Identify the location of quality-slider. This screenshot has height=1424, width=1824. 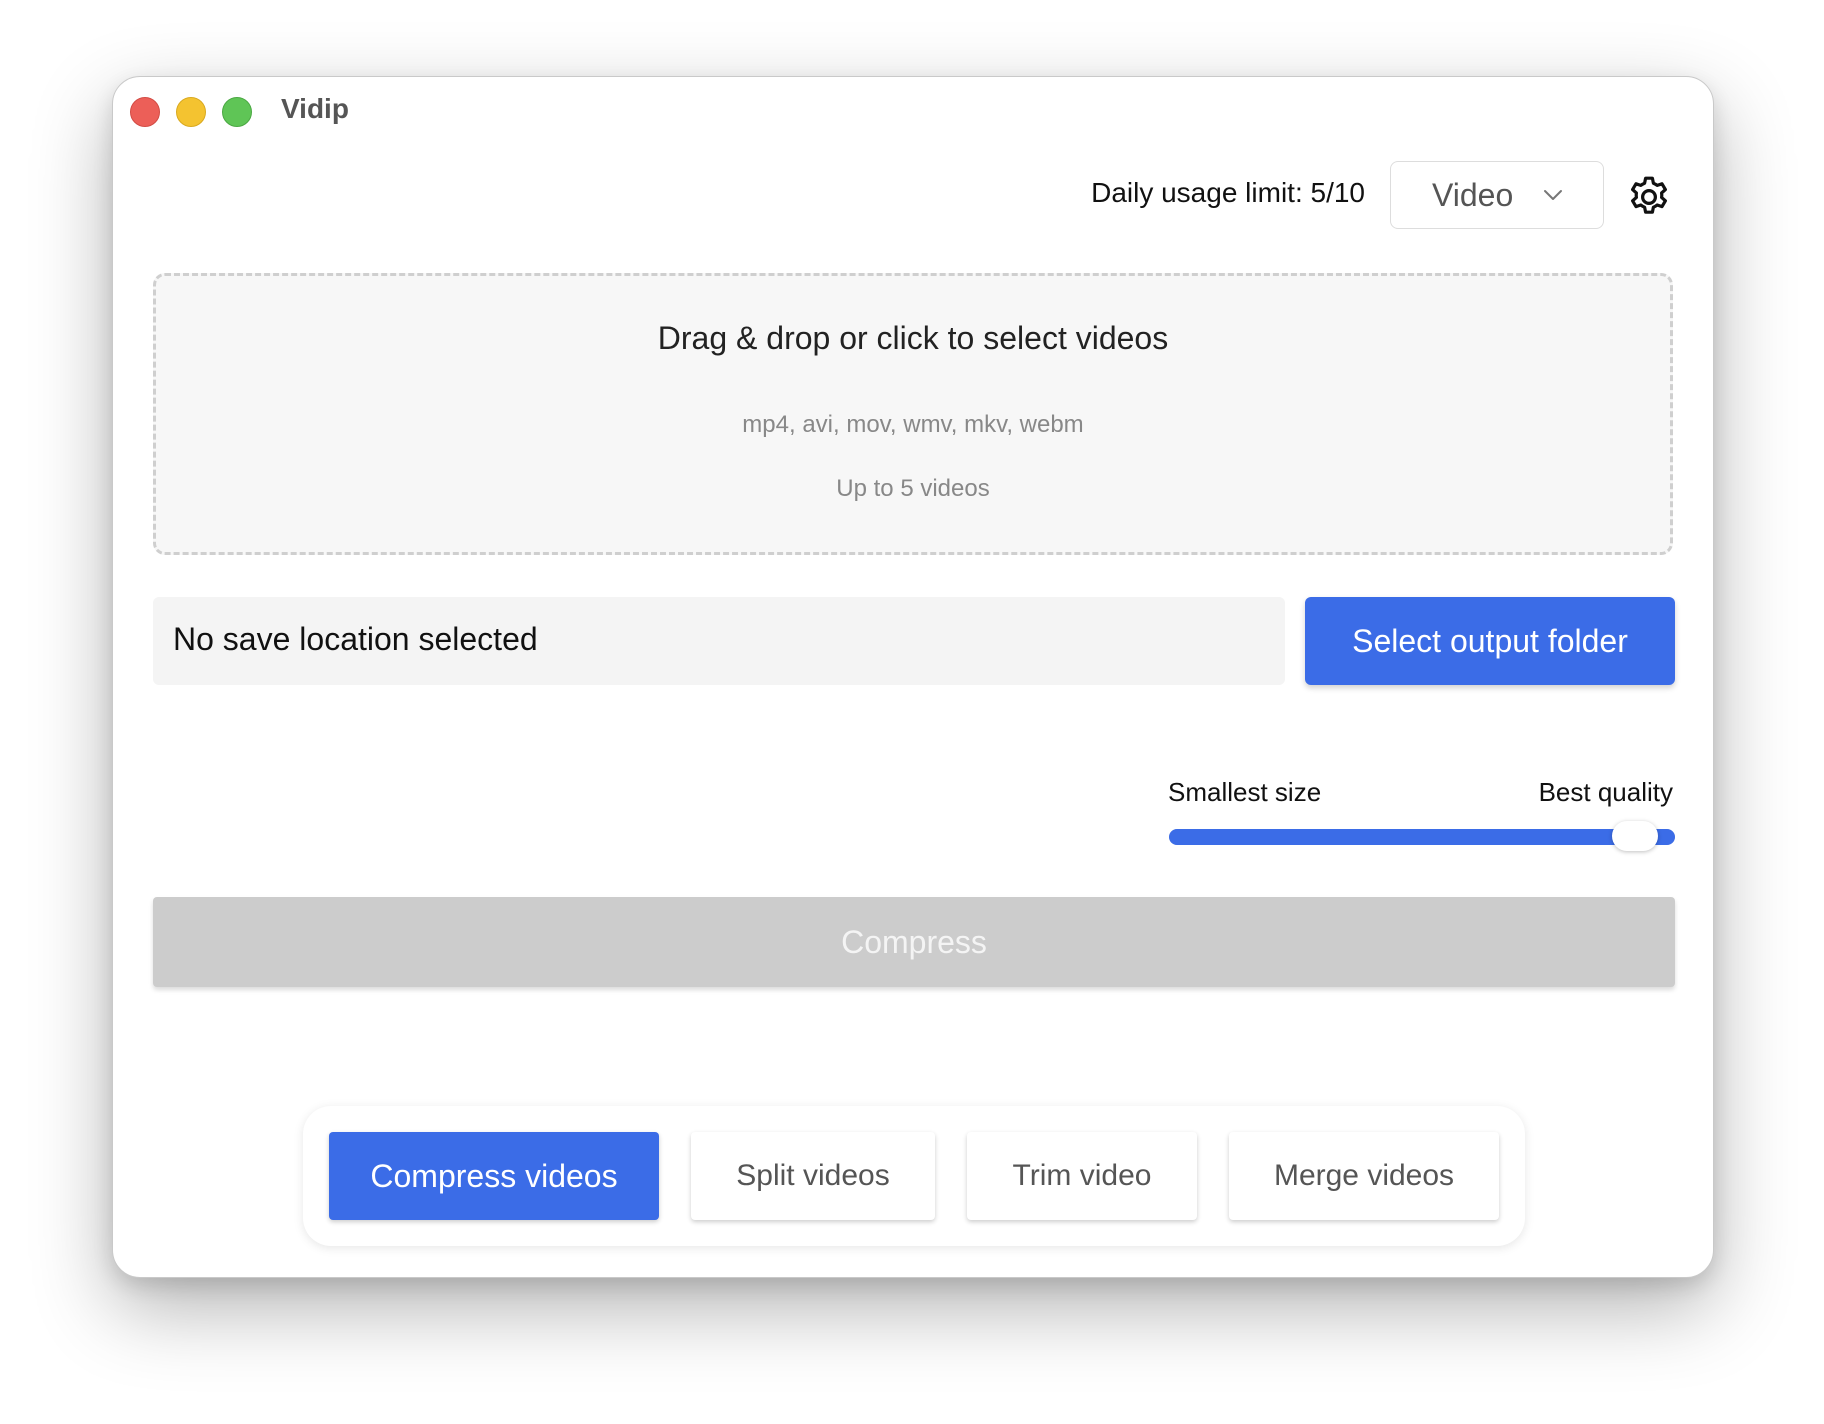
(1422, 837).